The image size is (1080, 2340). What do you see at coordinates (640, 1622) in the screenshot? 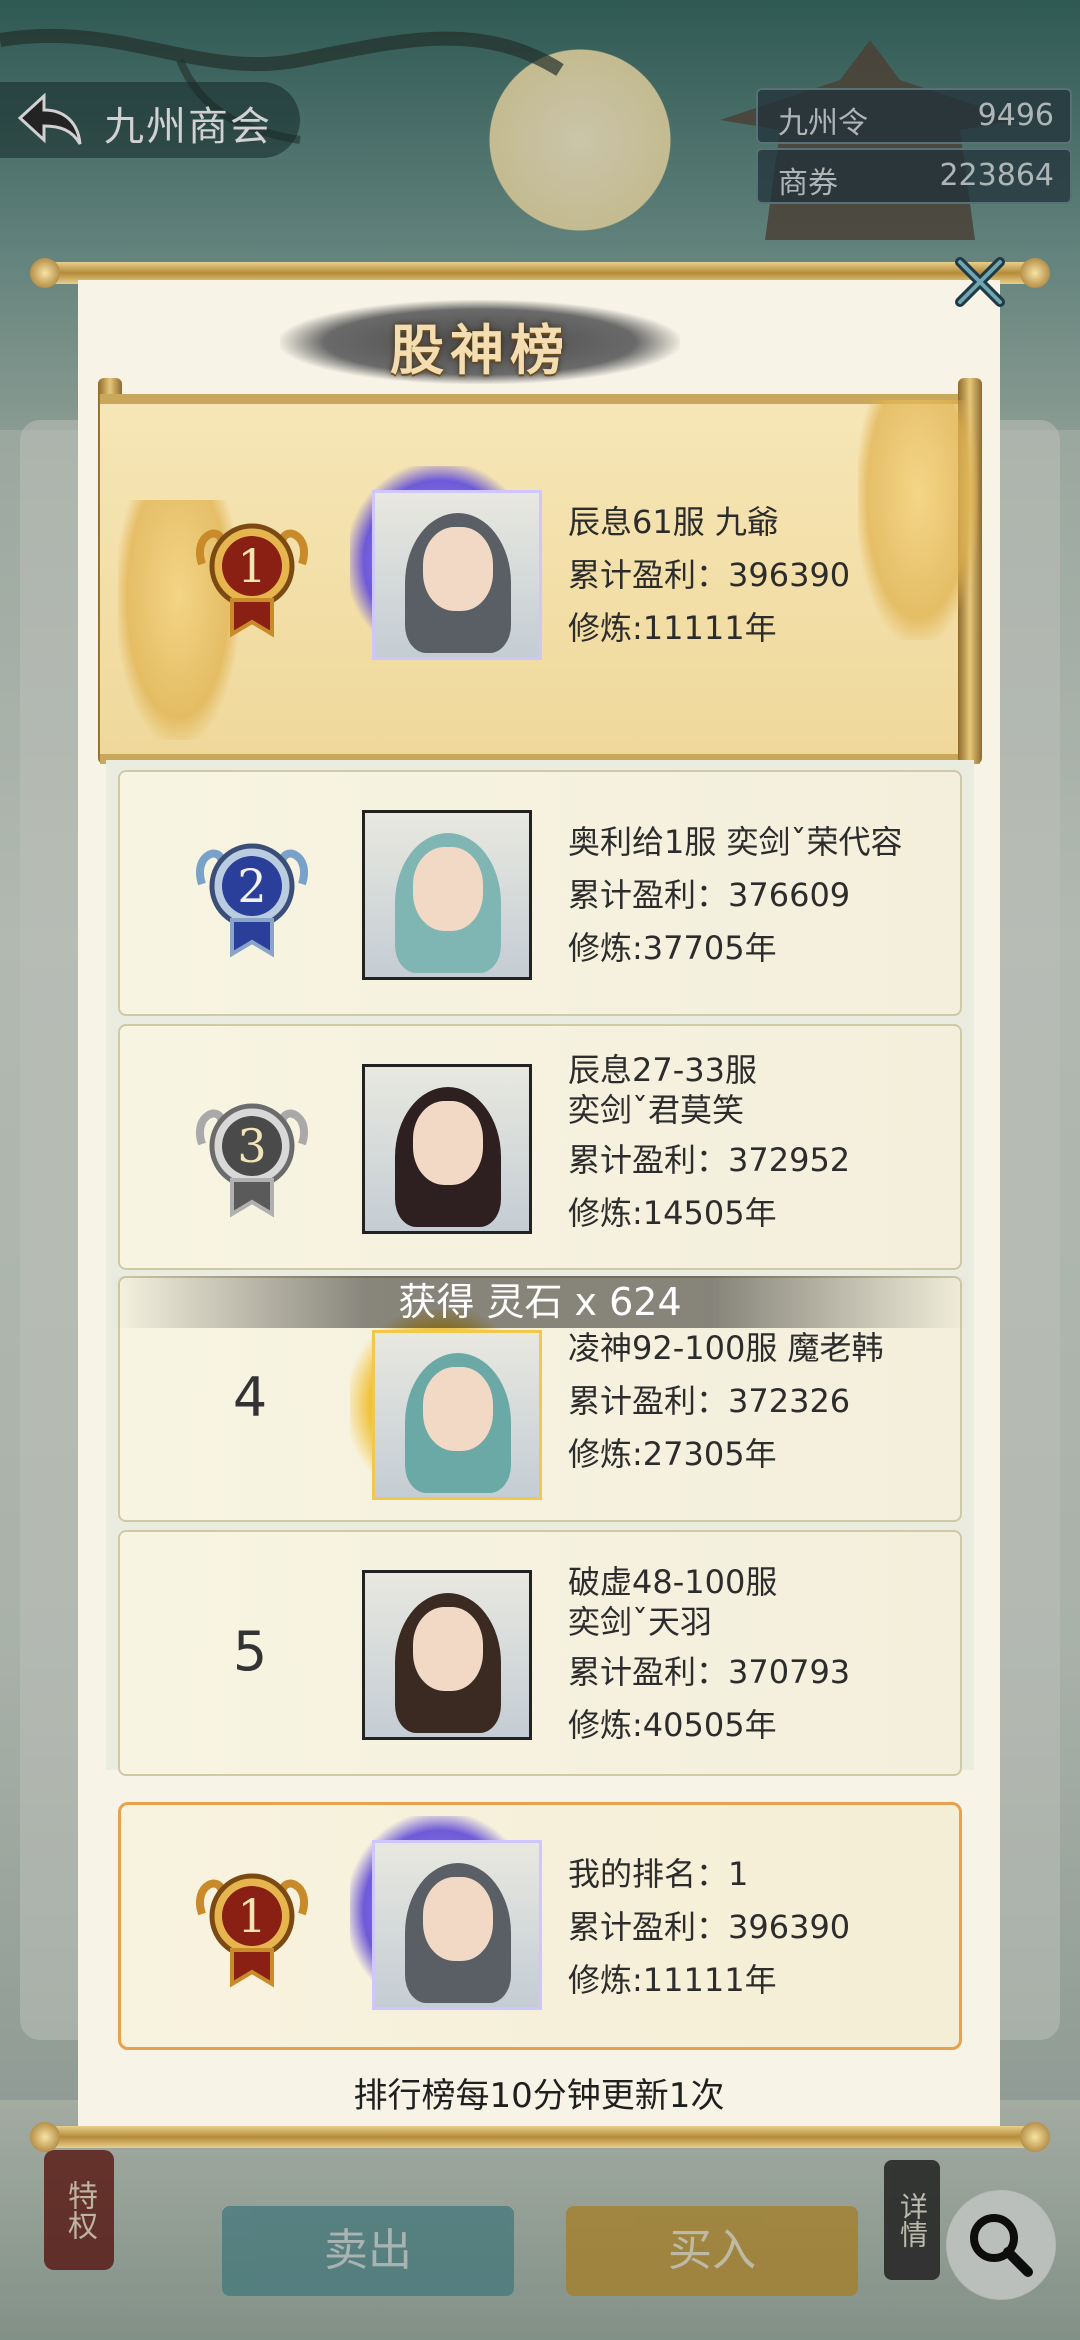
I see `player-name-line-2: 奕剑ˇ天羽` at bounding box center [640, 1622].